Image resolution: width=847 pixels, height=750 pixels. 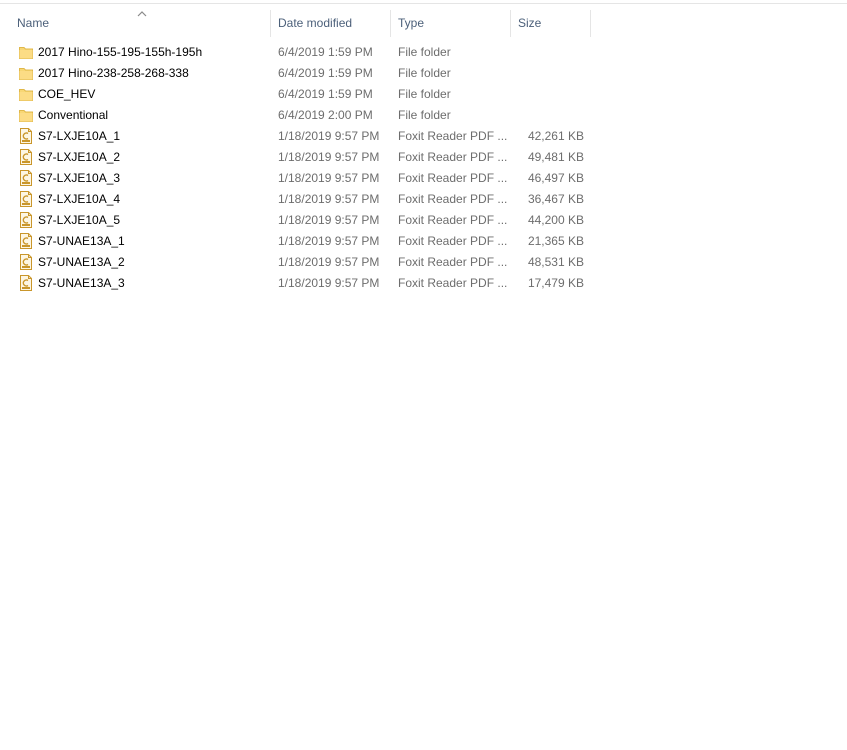 What do you see at coordinates (423, 3) in the screenshot?
I see `top-divider` at bounding box center [423, 3].